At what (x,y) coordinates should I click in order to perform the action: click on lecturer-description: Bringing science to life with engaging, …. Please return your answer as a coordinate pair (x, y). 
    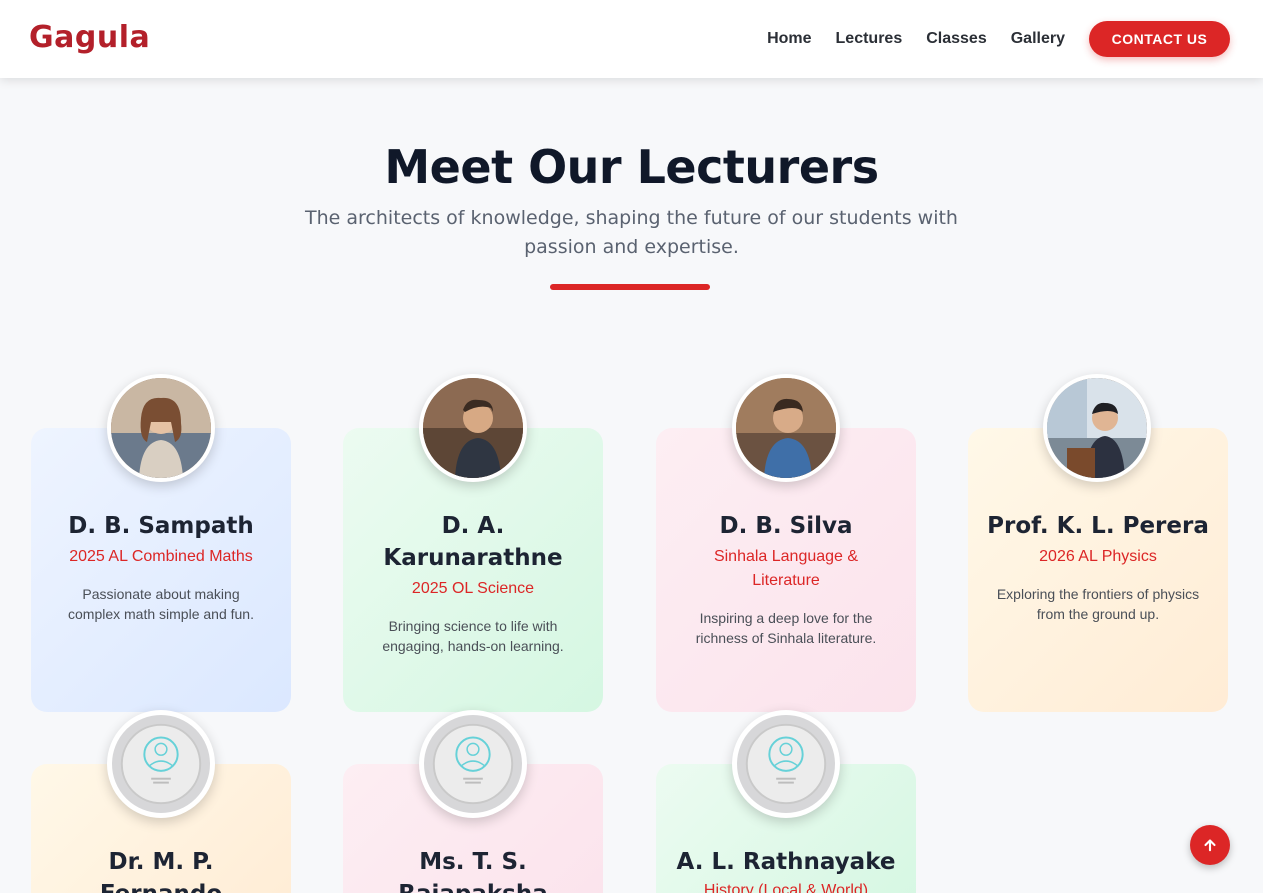
    Looking at the image, I should click on (473, 636).